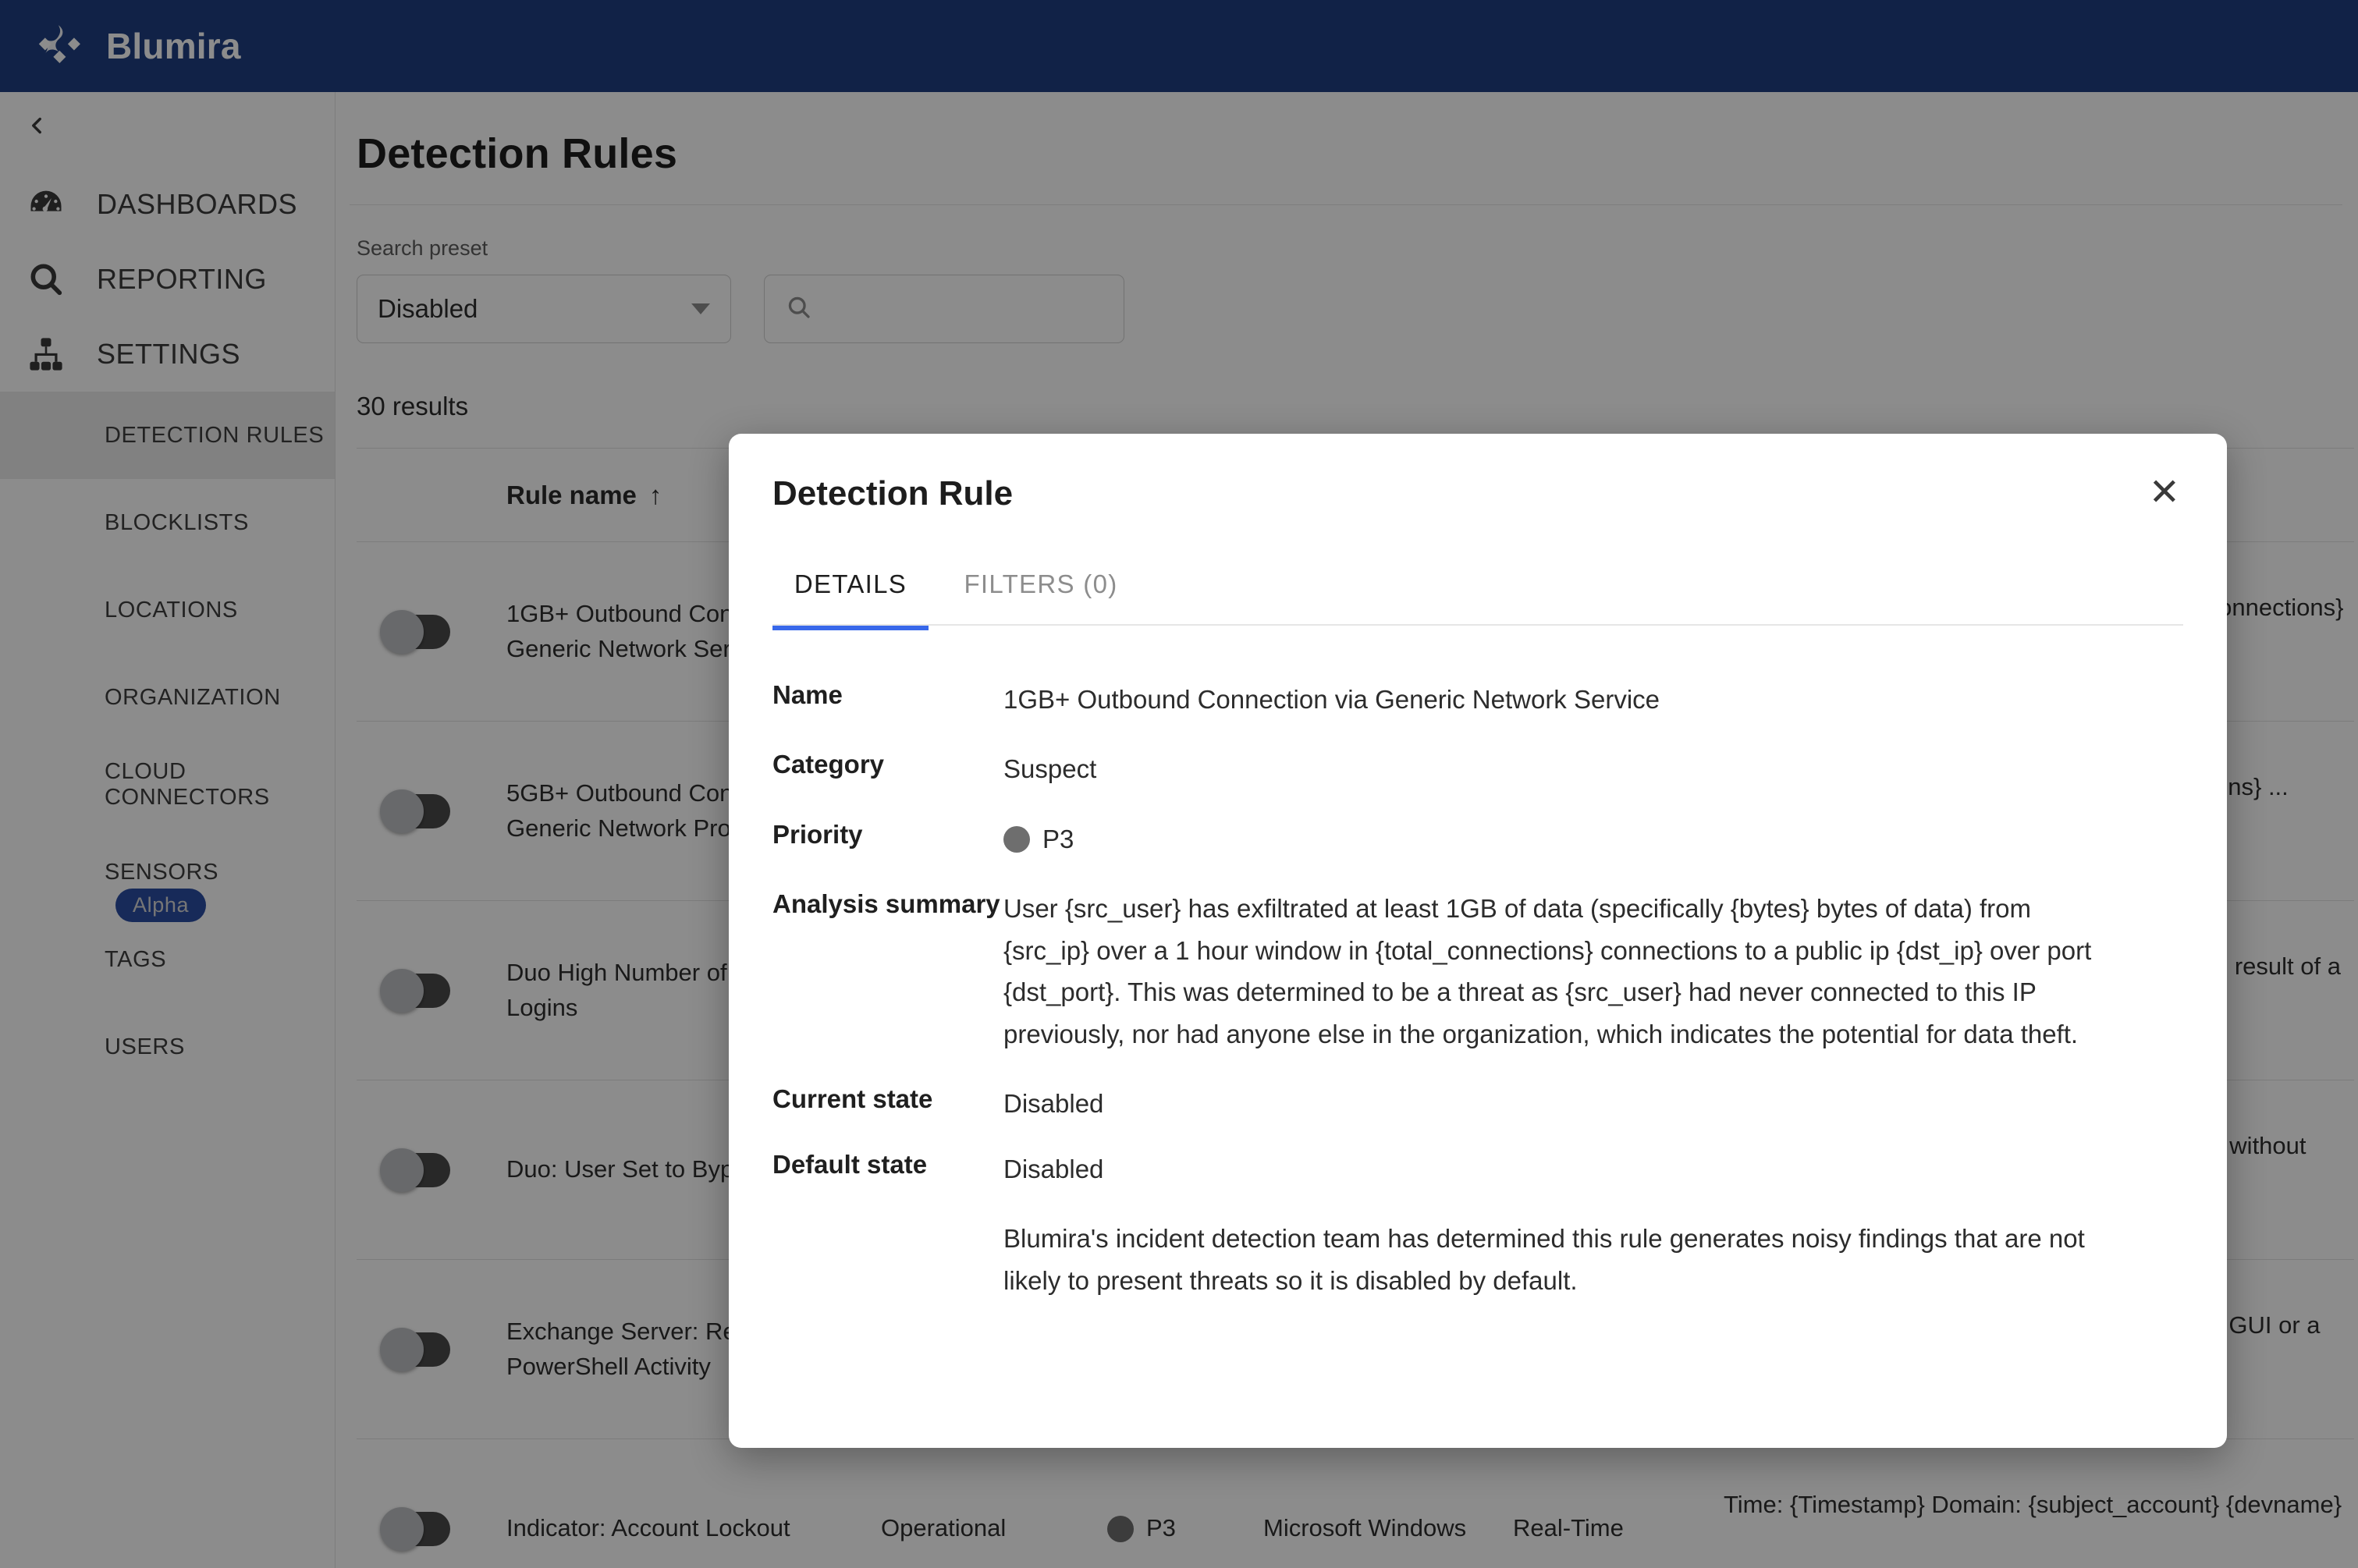 The width and height of the screenshot is (2358, 1568). What do you see at coordinates (851, 583) in the screenshot?
I see `tab-details-label: DETAILS` at bounding box center [851, 583].